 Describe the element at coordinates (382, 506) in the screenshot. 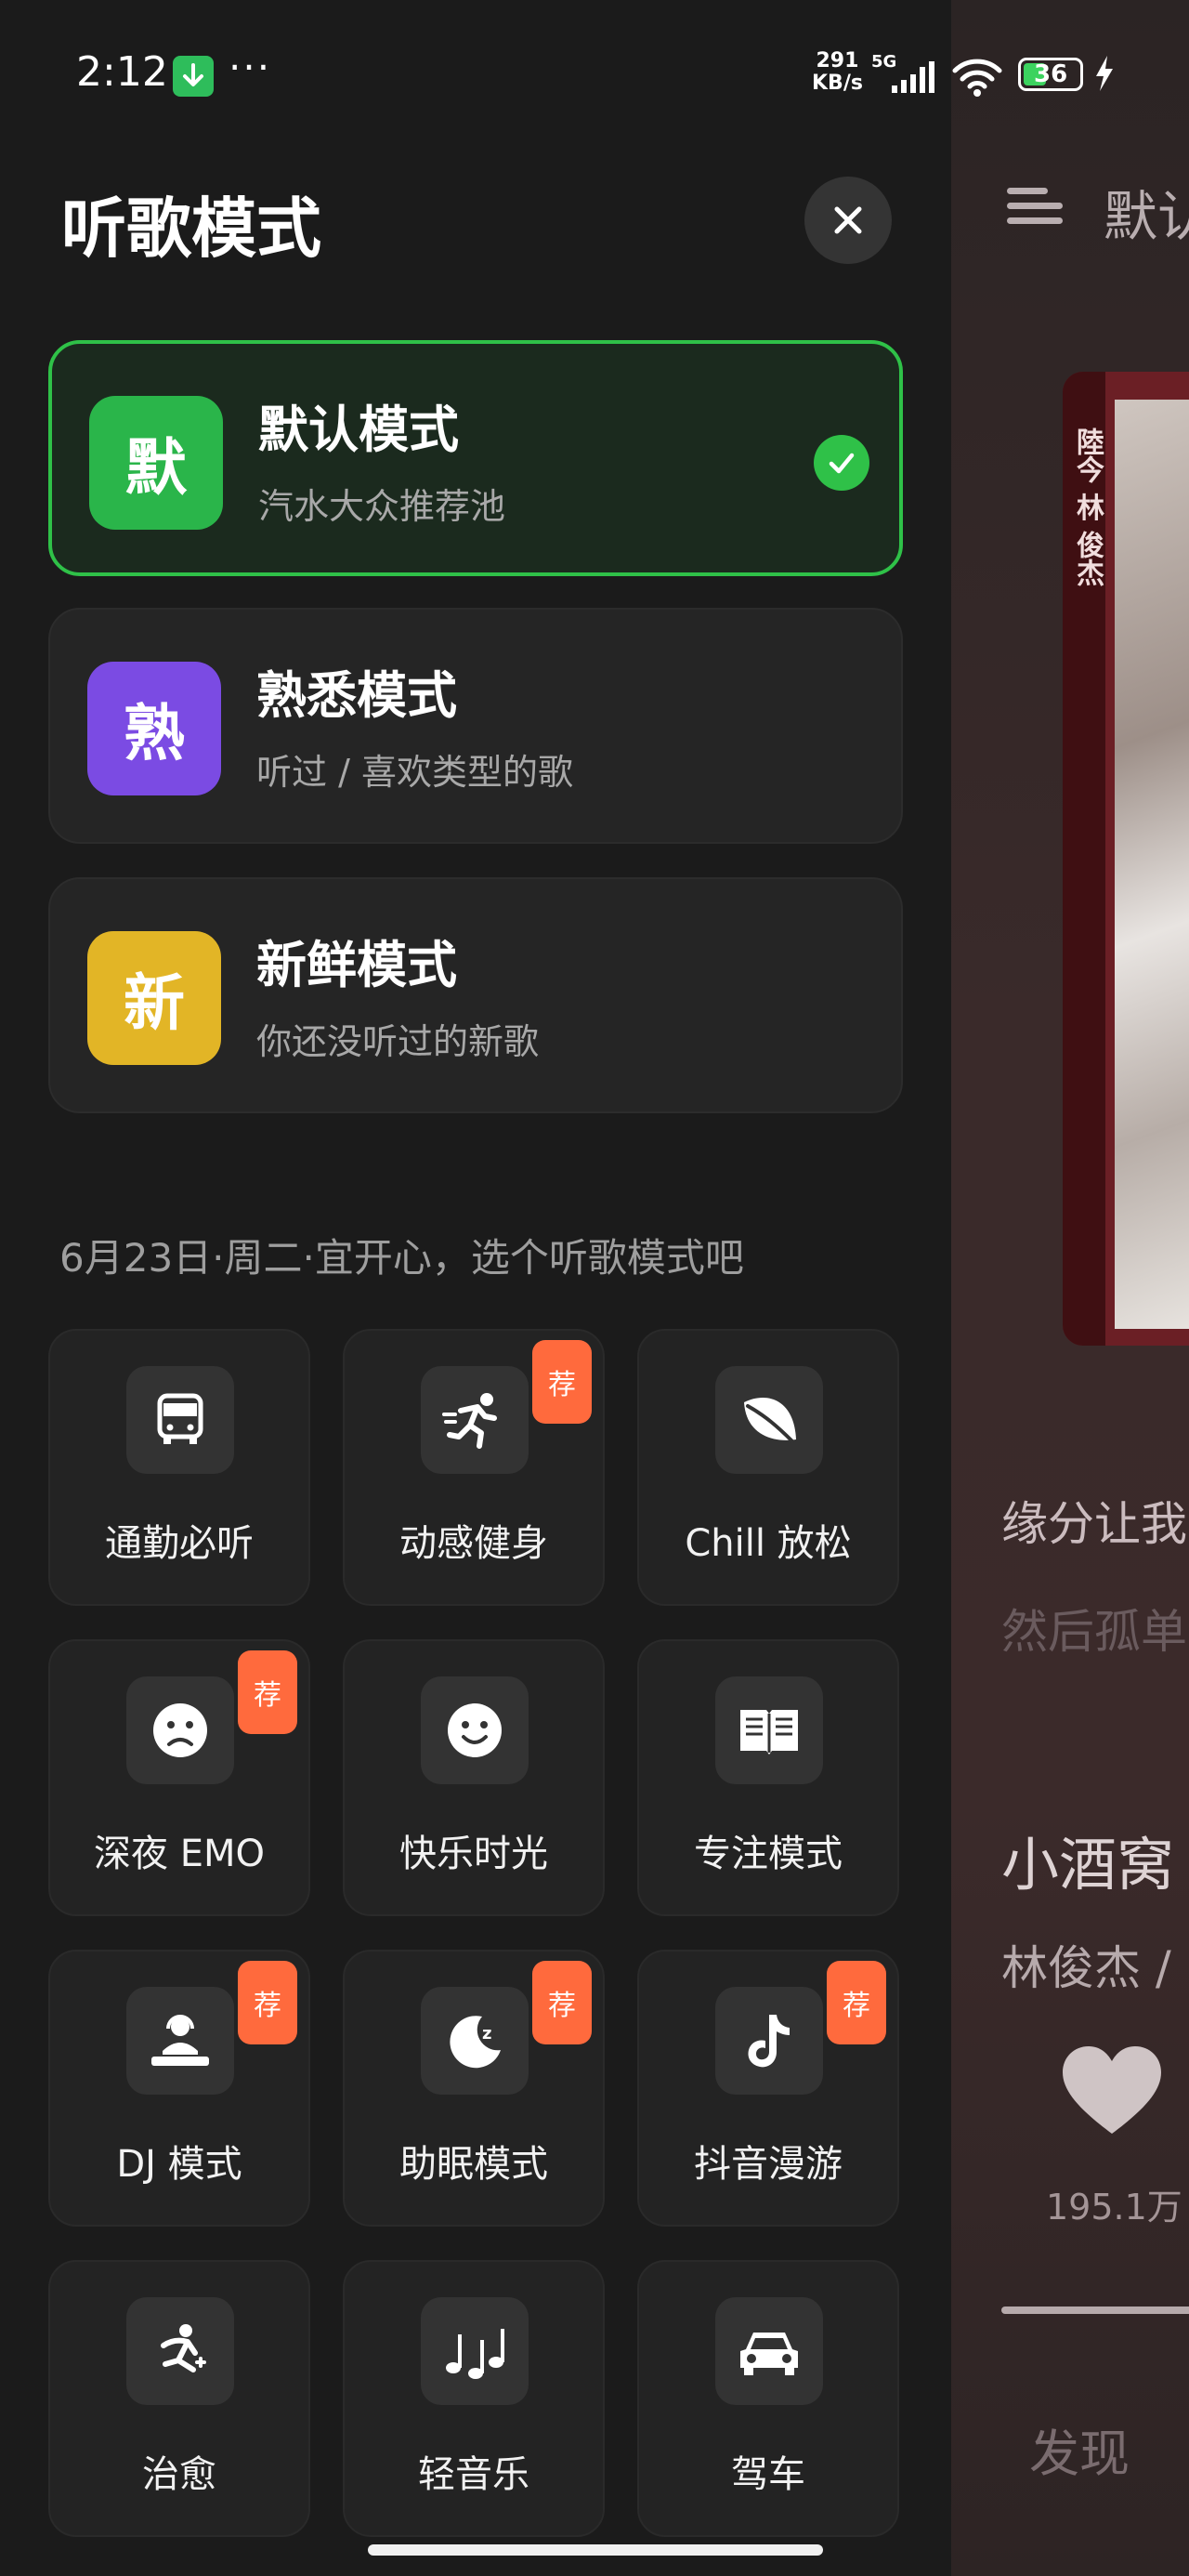

I see `mode-description: 汽水大众推荐池` at that location.